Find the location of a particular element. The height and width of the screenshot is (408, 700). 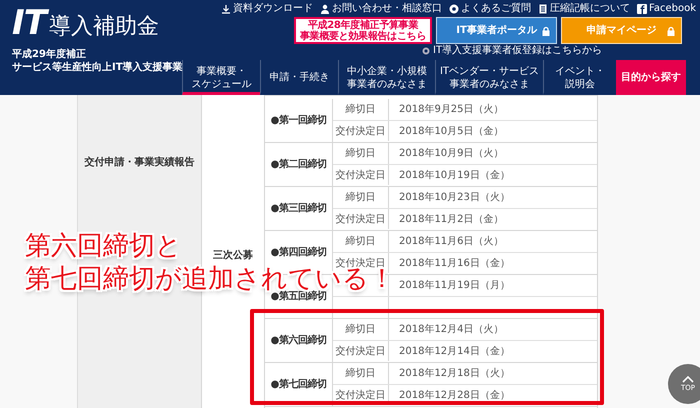

category-cell: 交付申請・事業実績報告 is located at coordinates (139, 162).